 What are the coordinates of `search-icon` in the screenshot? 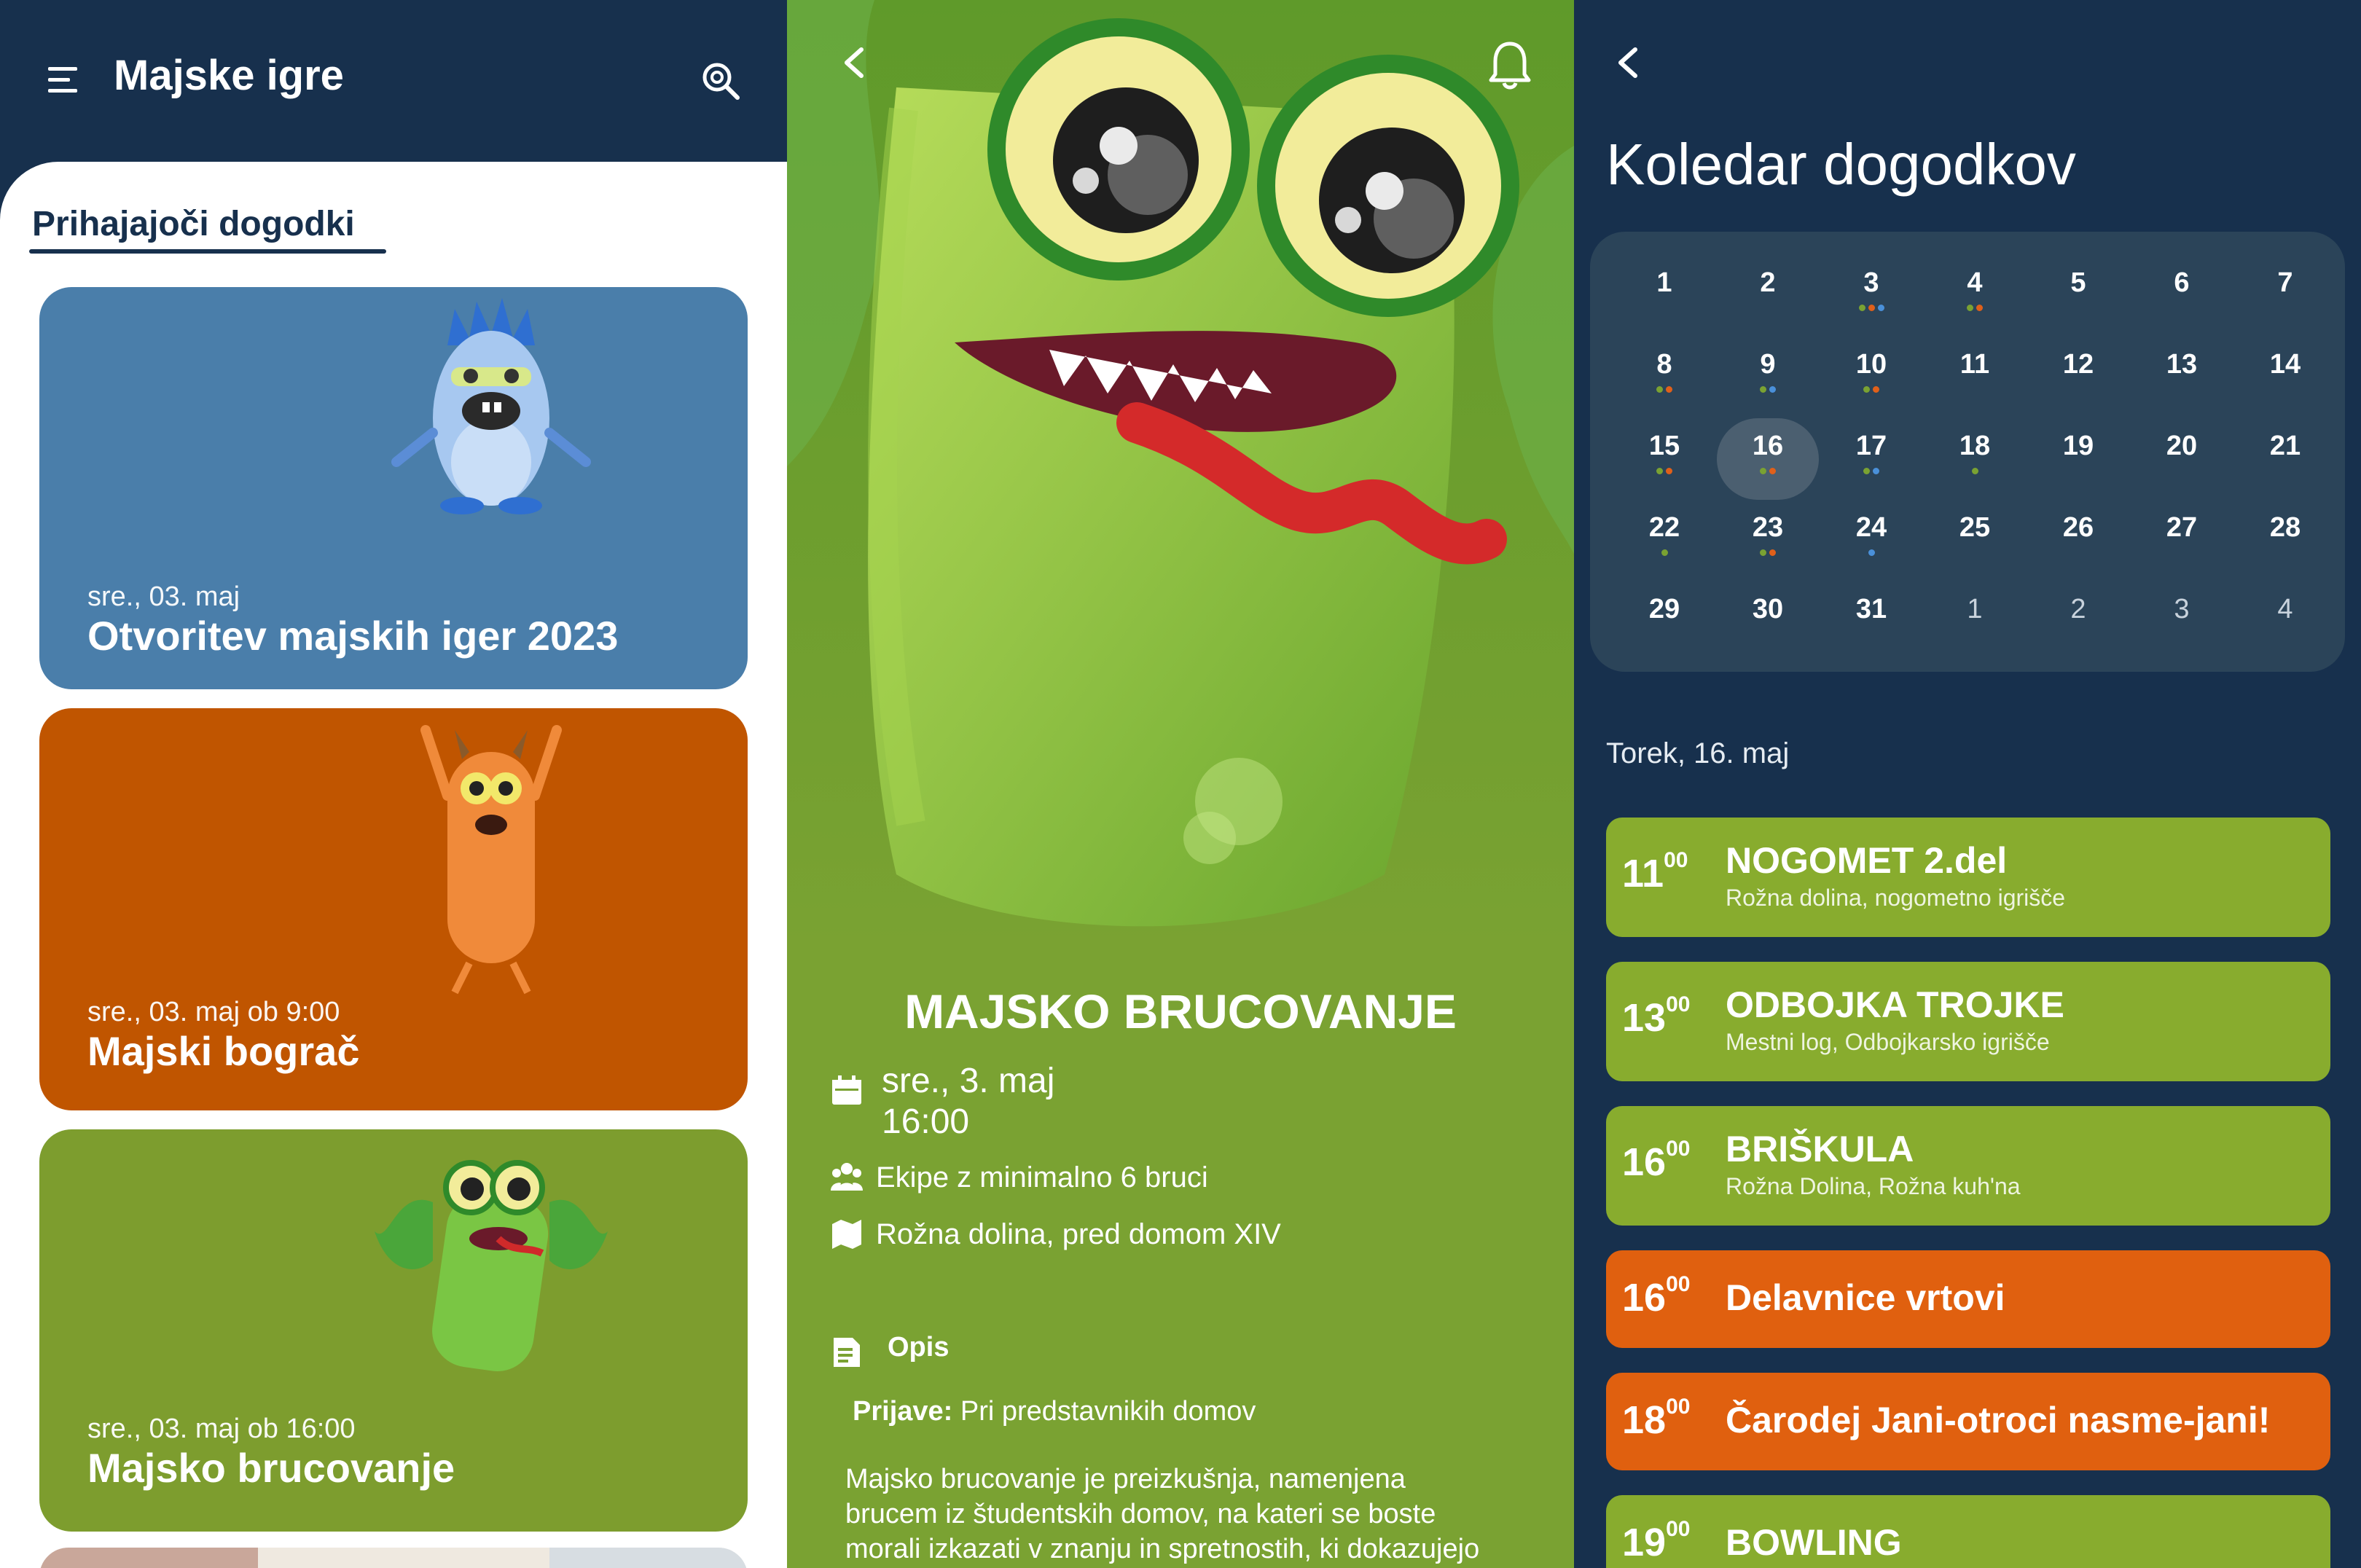 It's located at (720, 81).